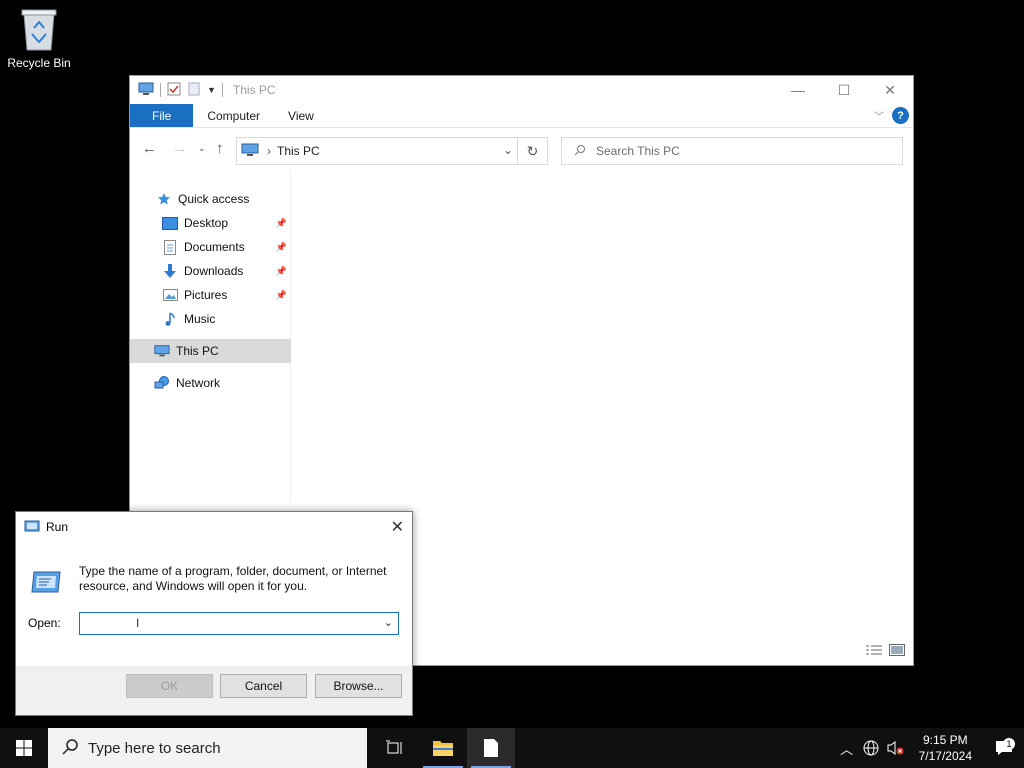 The width and height of the screenshot is (1024, 768). What do you see at coordinates (239, 623) in the screenshot?
I see `open-combobox: I ⌄` at bounding box center [239, 623].